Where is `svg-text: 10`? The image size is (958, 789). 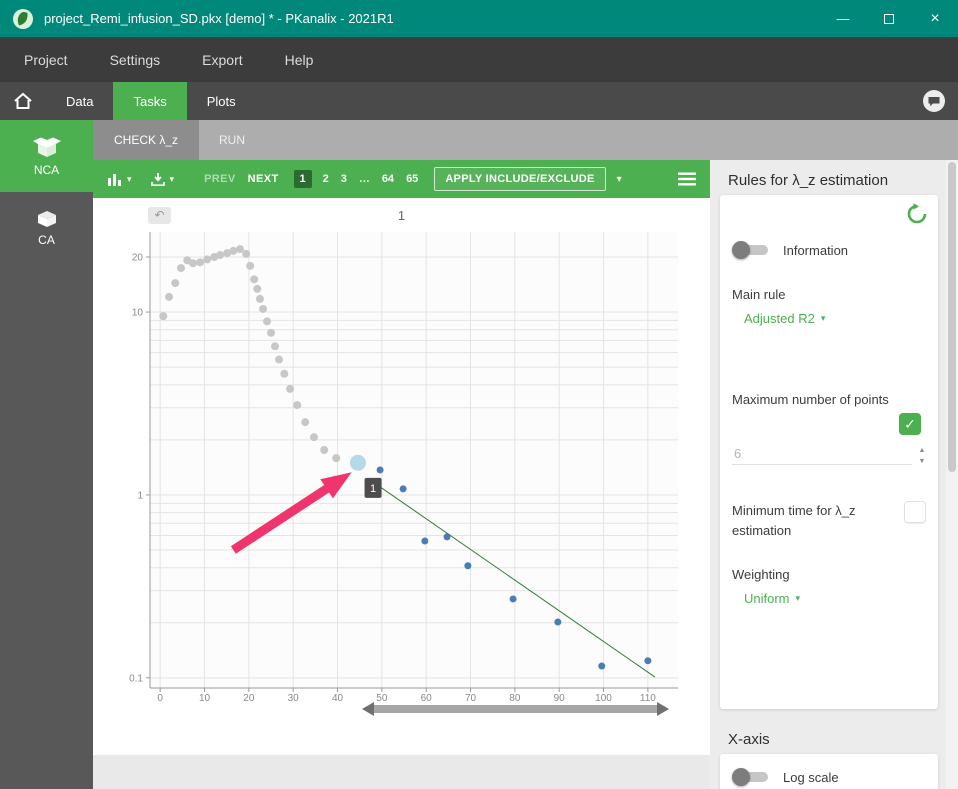 svg-text: 10 is located at coordinates (138, 313).